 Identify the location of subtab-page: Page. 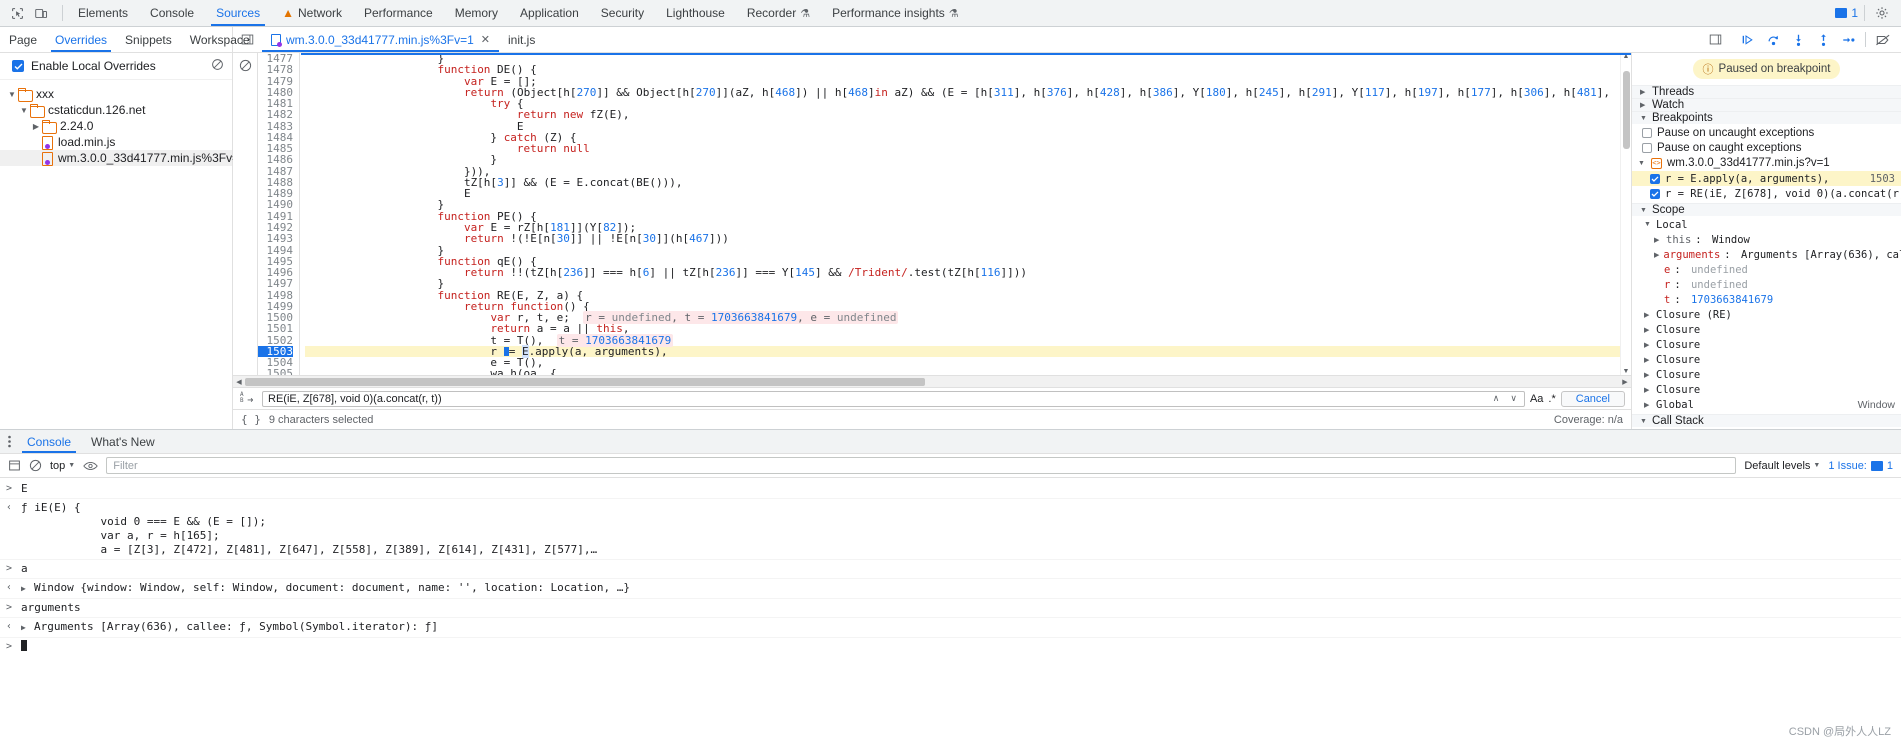
(23, 39).